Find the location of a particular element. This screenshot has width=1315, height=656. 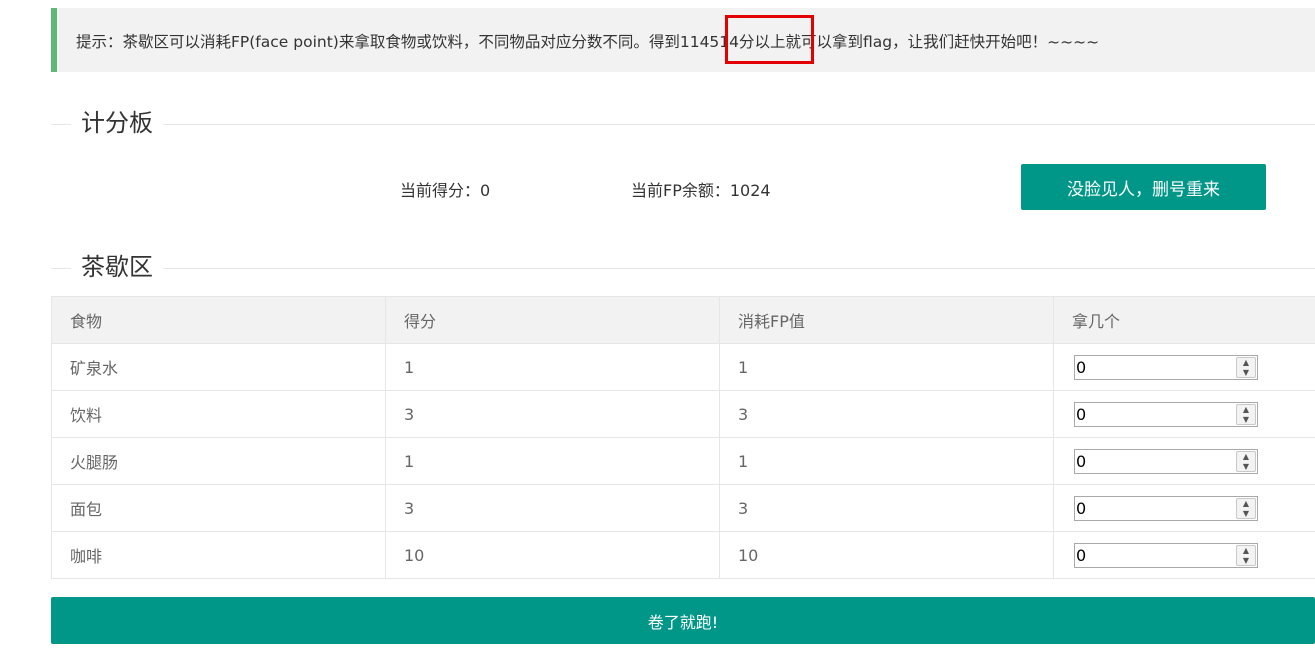

food-name: 矿泉水 is located at coordinates (218, 367).